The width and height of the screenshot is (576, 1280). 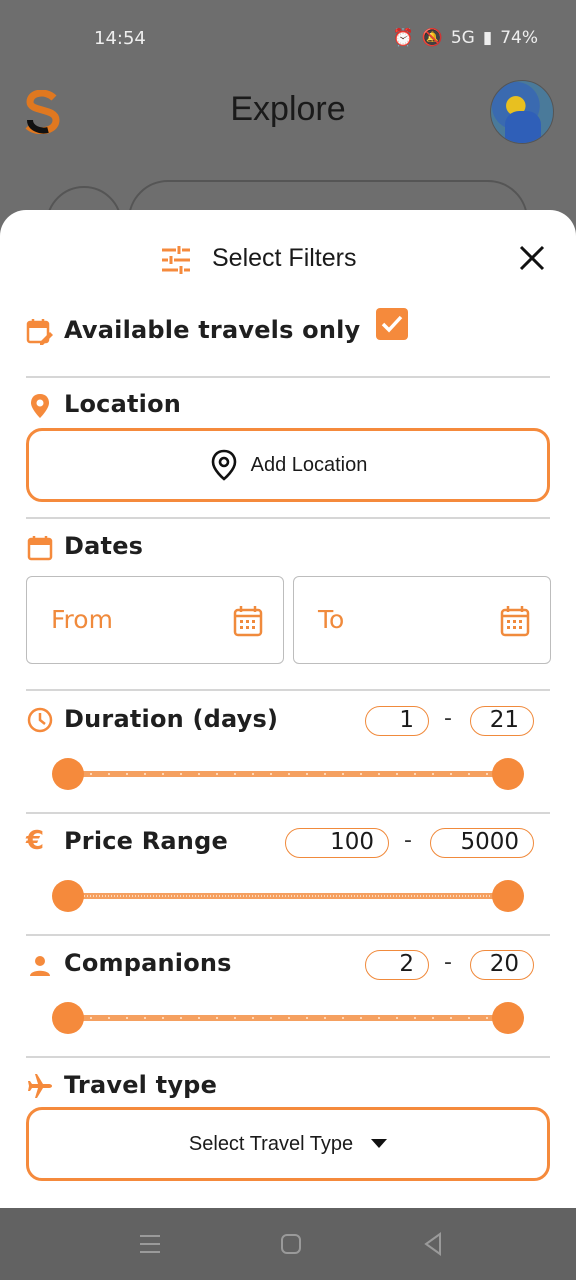 What do you see at coordinates (288, 774) in the screenshot?
I see `duration-slider` at bounding box center [288, 774].